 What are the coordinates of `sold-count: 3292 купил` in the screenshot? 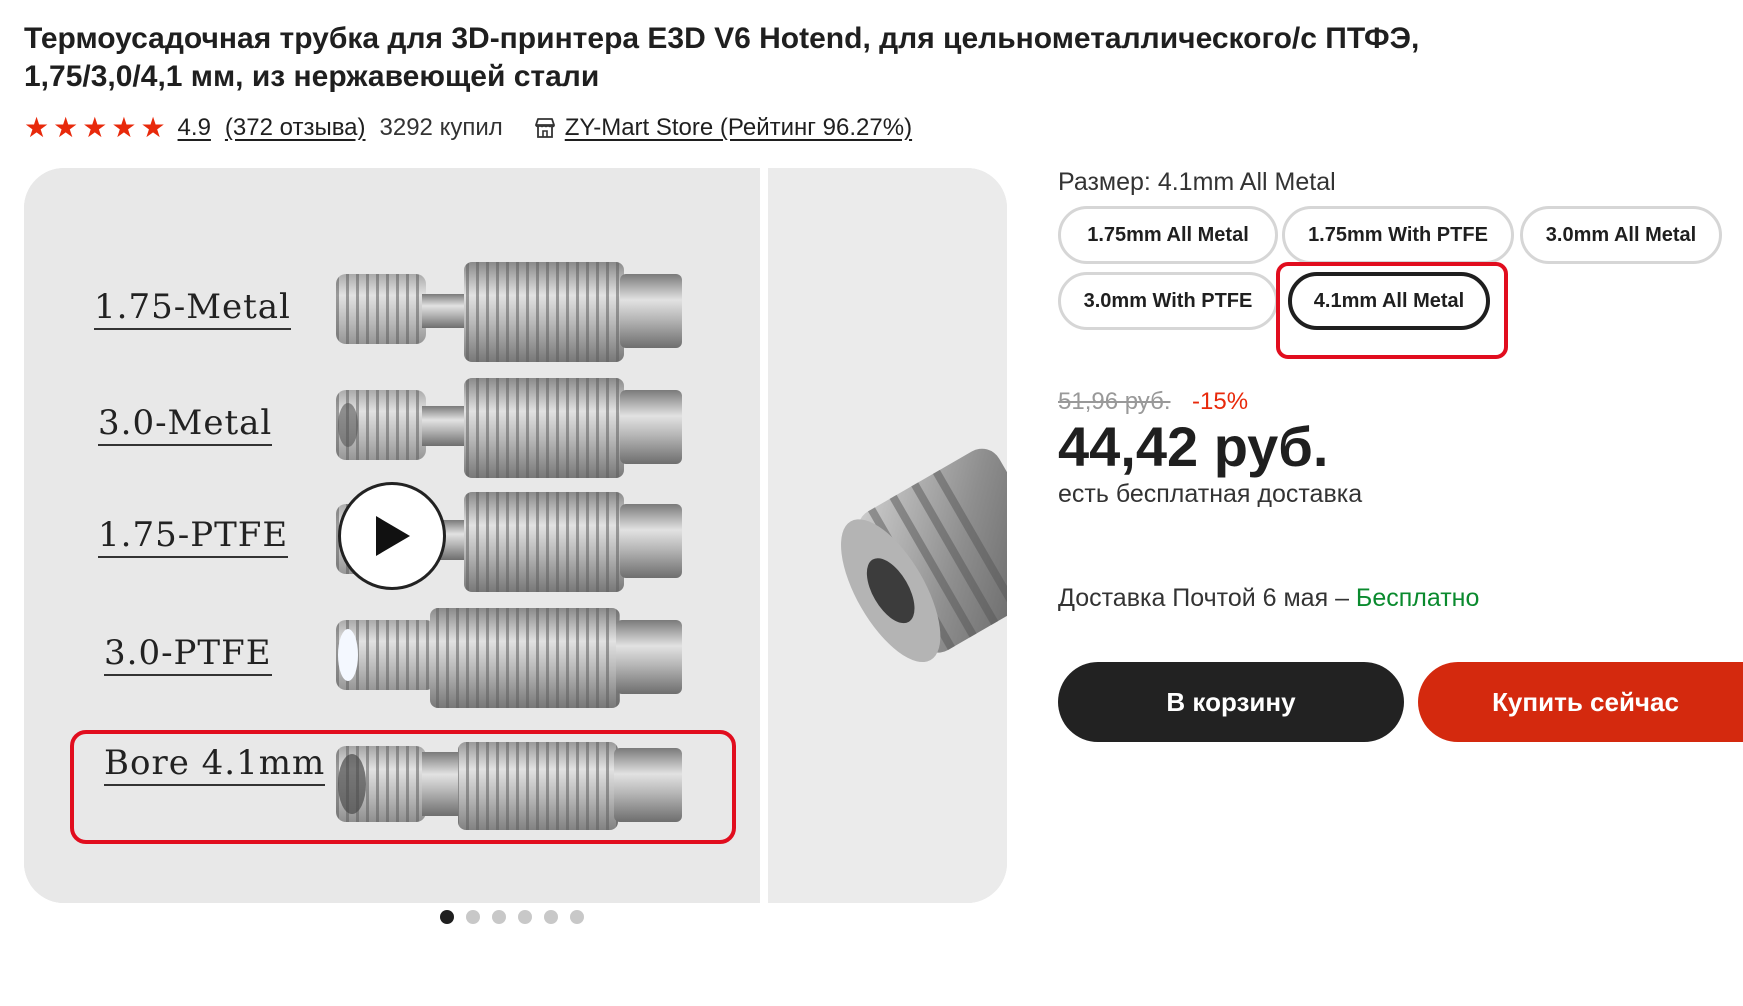 It's located at (441, 127).